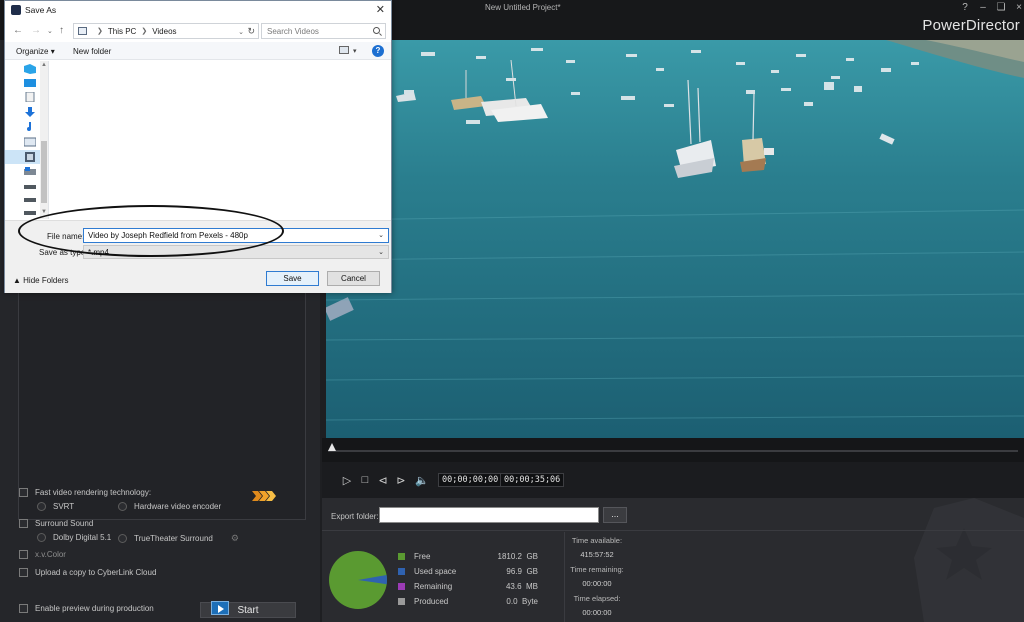  I want to click on videos-nav-selected, so click(22, 157).